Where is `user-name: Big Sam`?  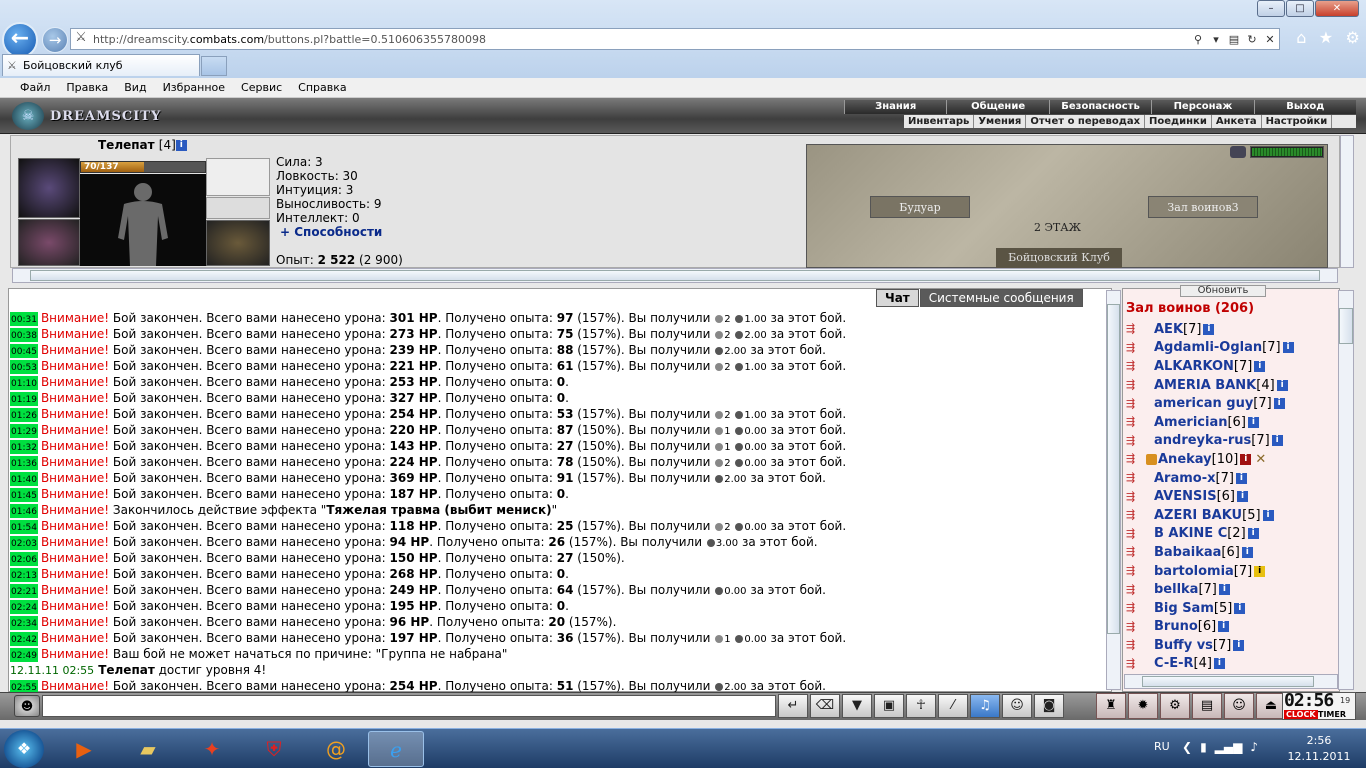 user-name: Big Sam is located at coordinates (1184, 608).